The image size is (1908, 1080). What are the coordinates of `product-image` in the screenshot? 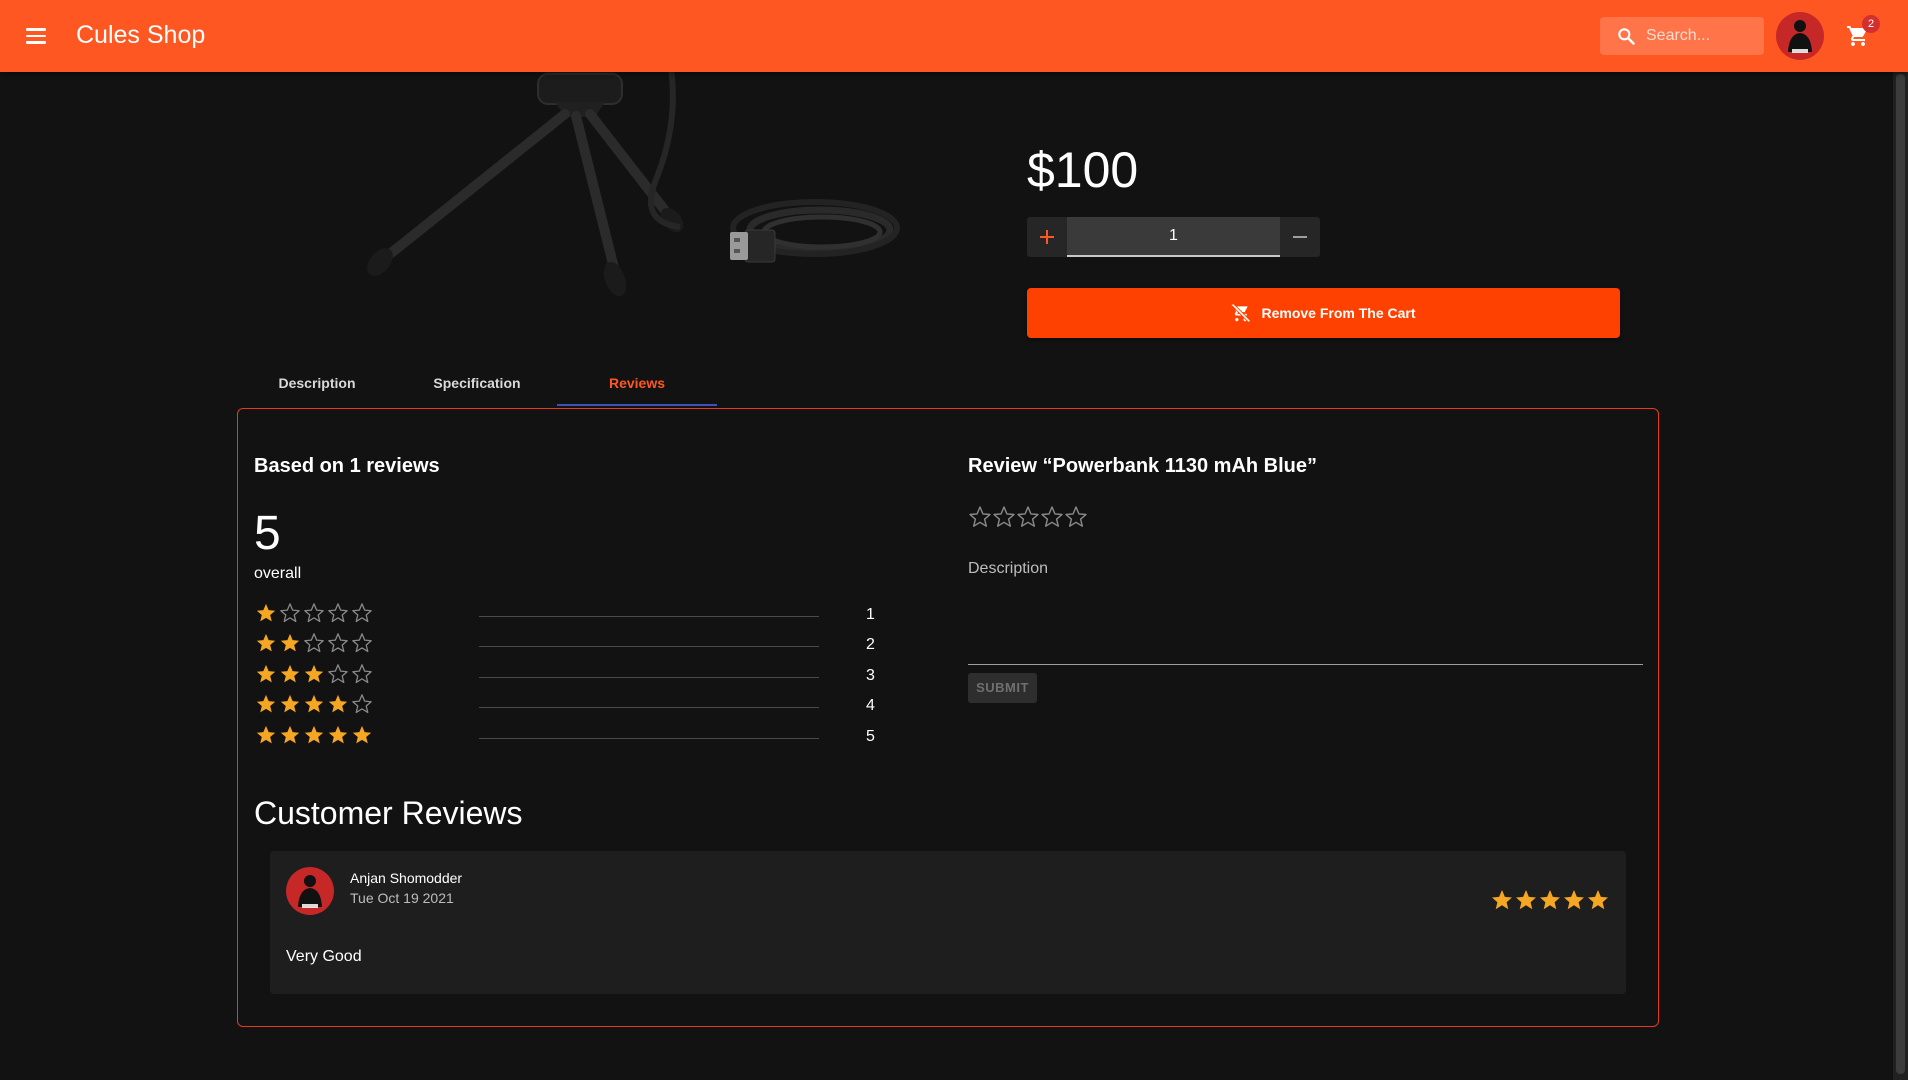 It's located at (633, 179).